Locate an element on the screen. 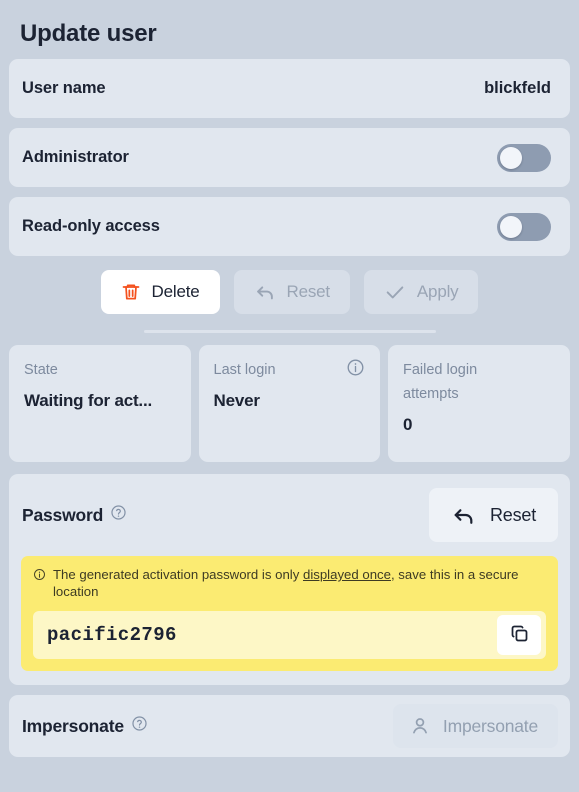  reset-button-label: Reset is located at coordinates (308, 291).